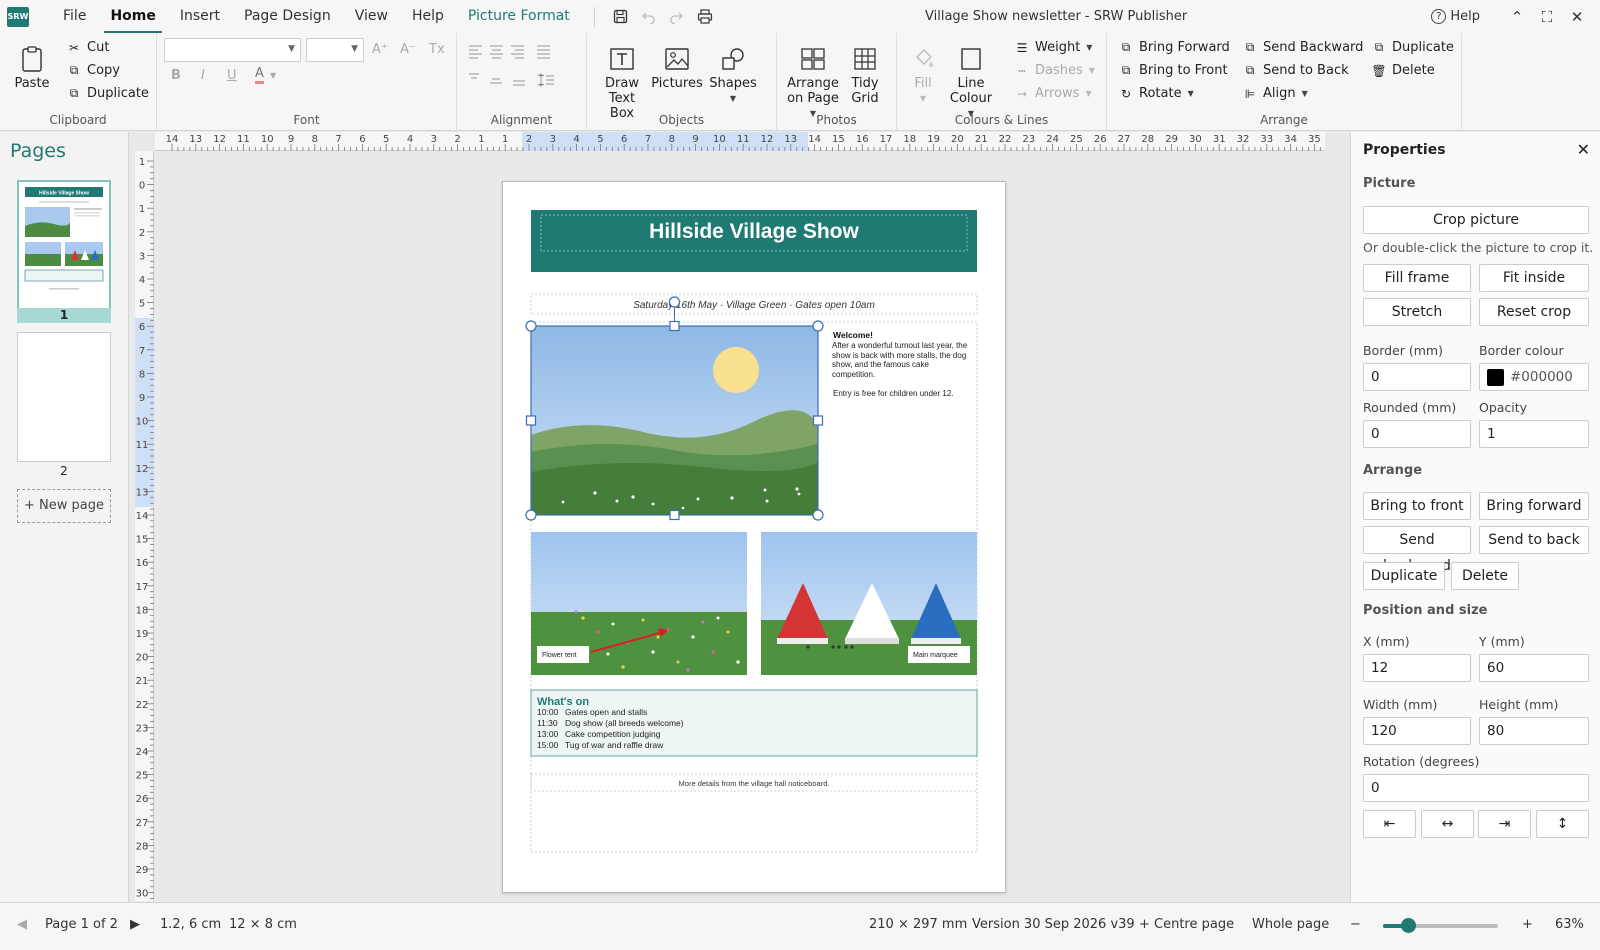 The image size is (1600, 950). What do you see at coordinates (1440, 925) in the screenshot?
I see `zoom-slider` at bounding box center [1440, 925].